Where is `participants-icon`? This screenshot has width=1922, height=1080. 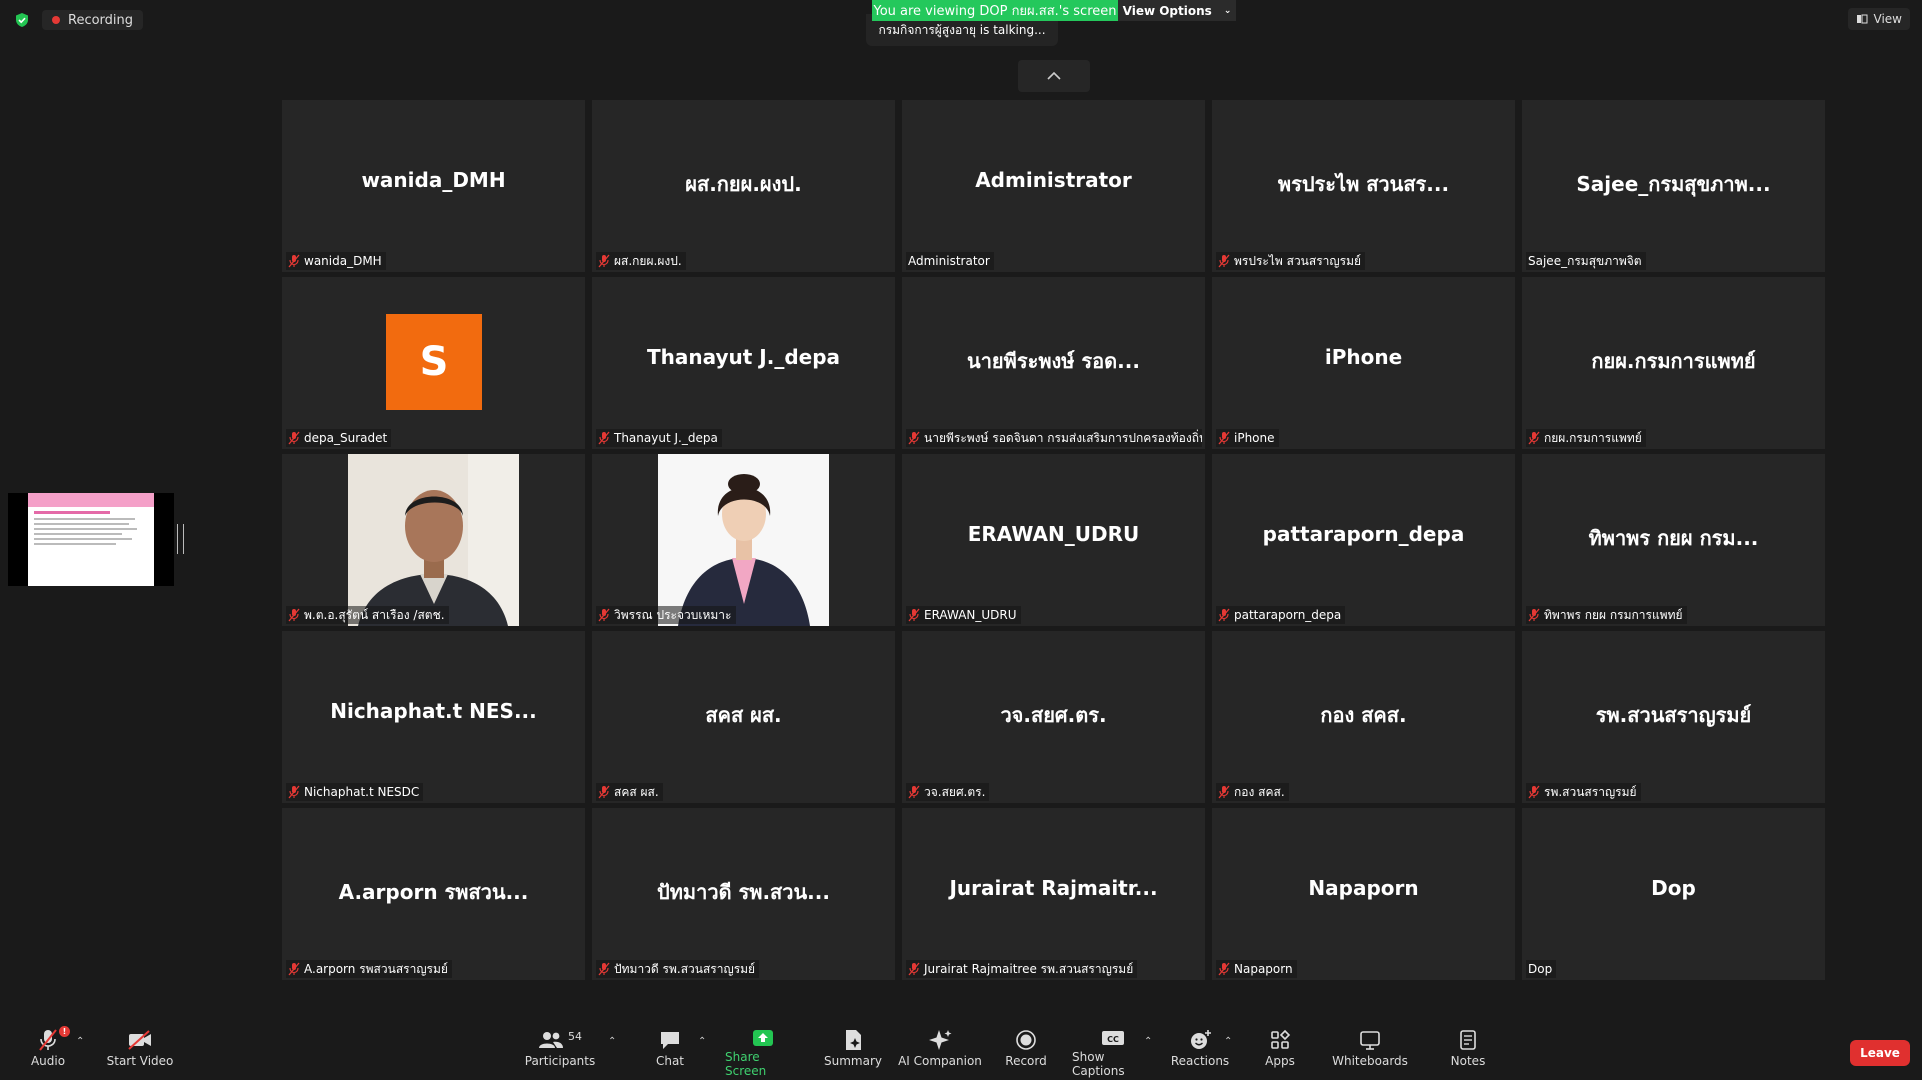 participants-icon is located at coordinates (551, 1040).